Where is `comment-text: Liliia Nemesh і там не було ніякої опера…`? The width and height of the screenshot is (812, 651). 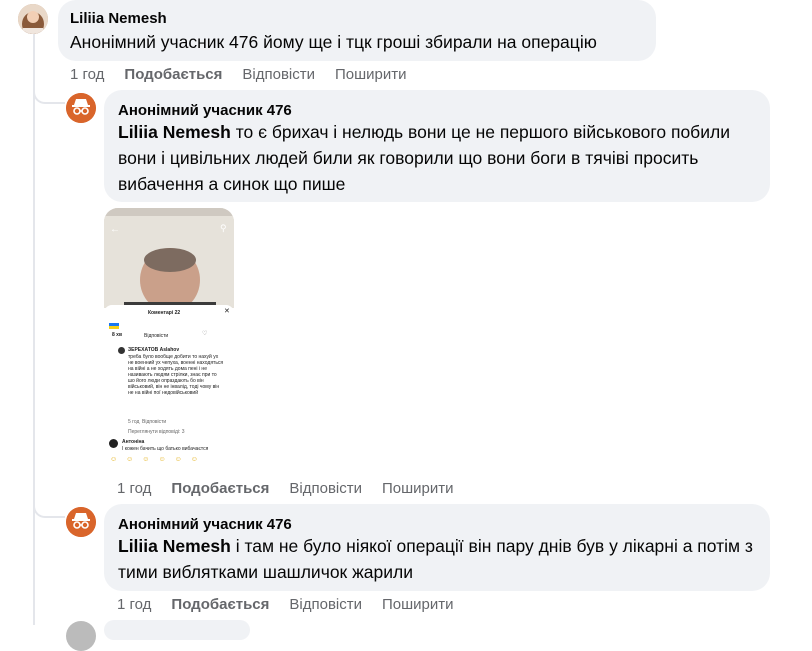
comment-text: Liliia Nemesh і там не було ніякої опера… is located at coordinates (438, 559).